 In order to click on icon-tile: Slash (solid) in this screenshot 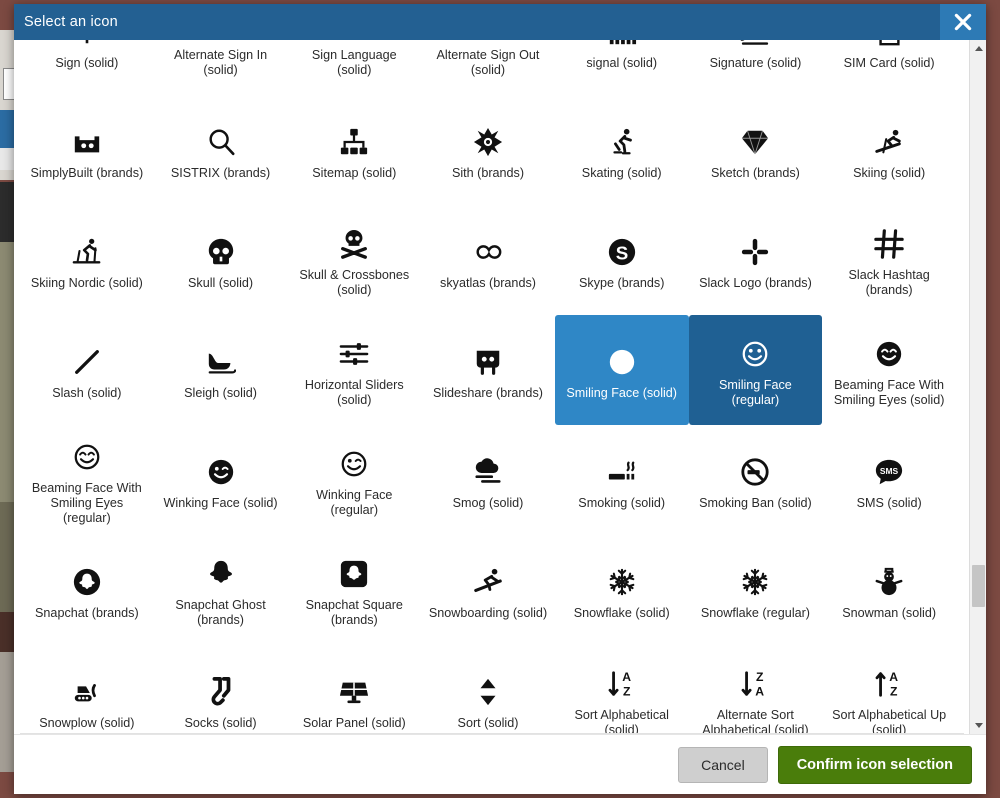, I will do `click(87, 370)`.